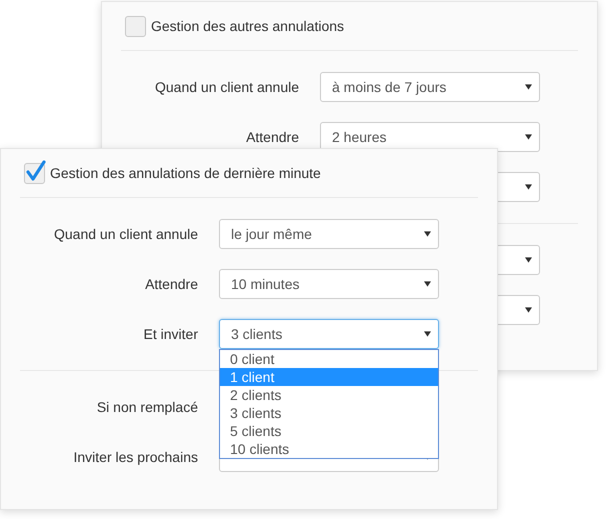 The image size is (607, 519). I want to click on dropdown-option: 10 clients, so click(329, 449).